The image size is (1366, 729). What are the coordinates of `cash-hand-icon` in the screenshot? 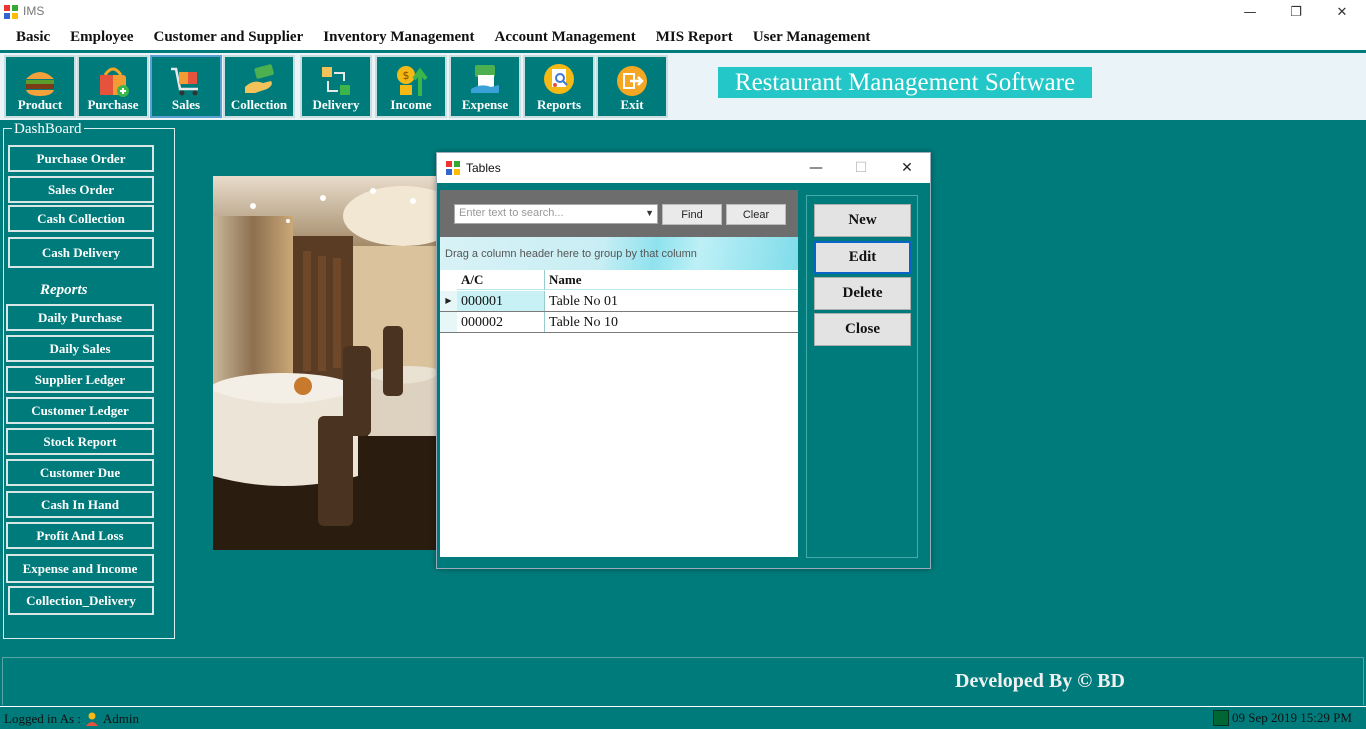 It's located at (259, 78).